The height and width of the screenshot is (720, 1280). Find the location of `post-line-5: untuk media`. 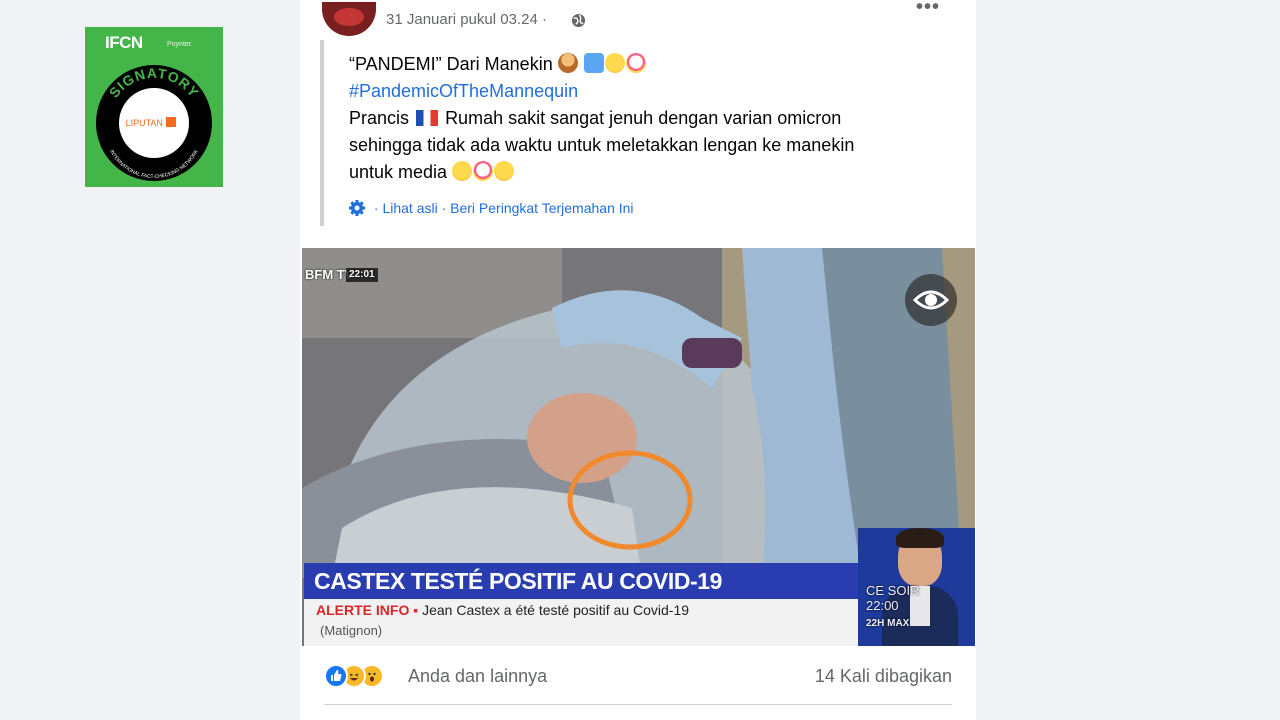

post-line-5: untuk media is located at coordinates (398, 172).